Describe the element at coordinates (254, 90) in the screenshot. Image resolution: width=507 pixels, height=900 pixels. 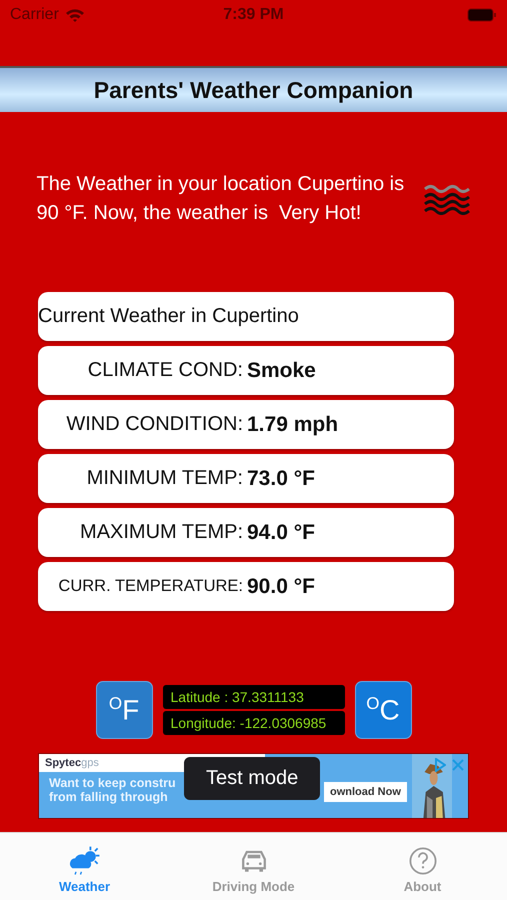
I see `app-title: Parents' Weather Companion` at that location.